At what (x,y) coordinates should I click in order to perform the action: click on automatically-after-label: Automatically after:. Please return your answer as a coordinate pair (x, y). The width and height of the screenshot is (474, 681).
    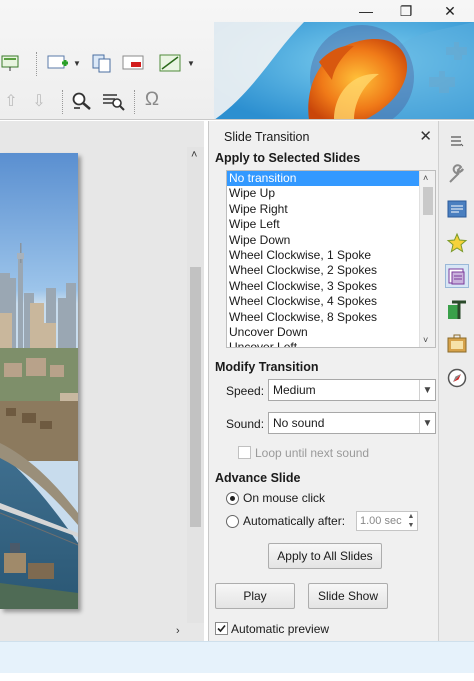
    Looking at the image, I should click on (294, 521).